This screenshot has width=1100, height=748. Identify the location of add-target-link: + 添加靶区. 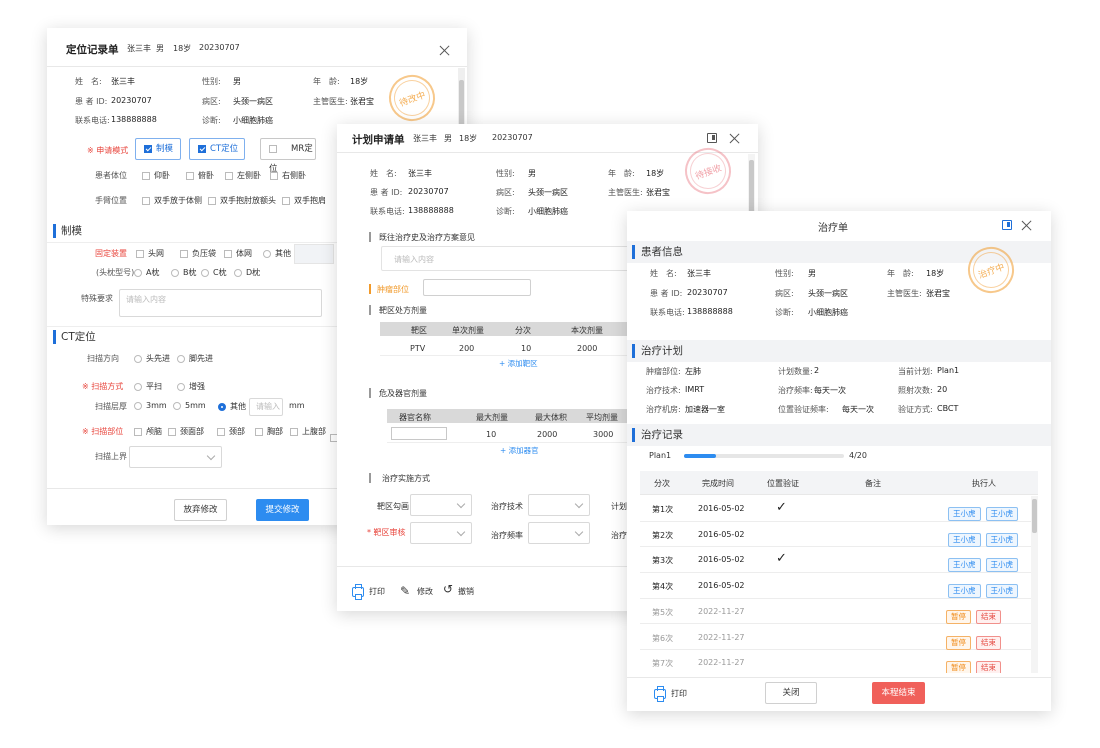
(518, 363).